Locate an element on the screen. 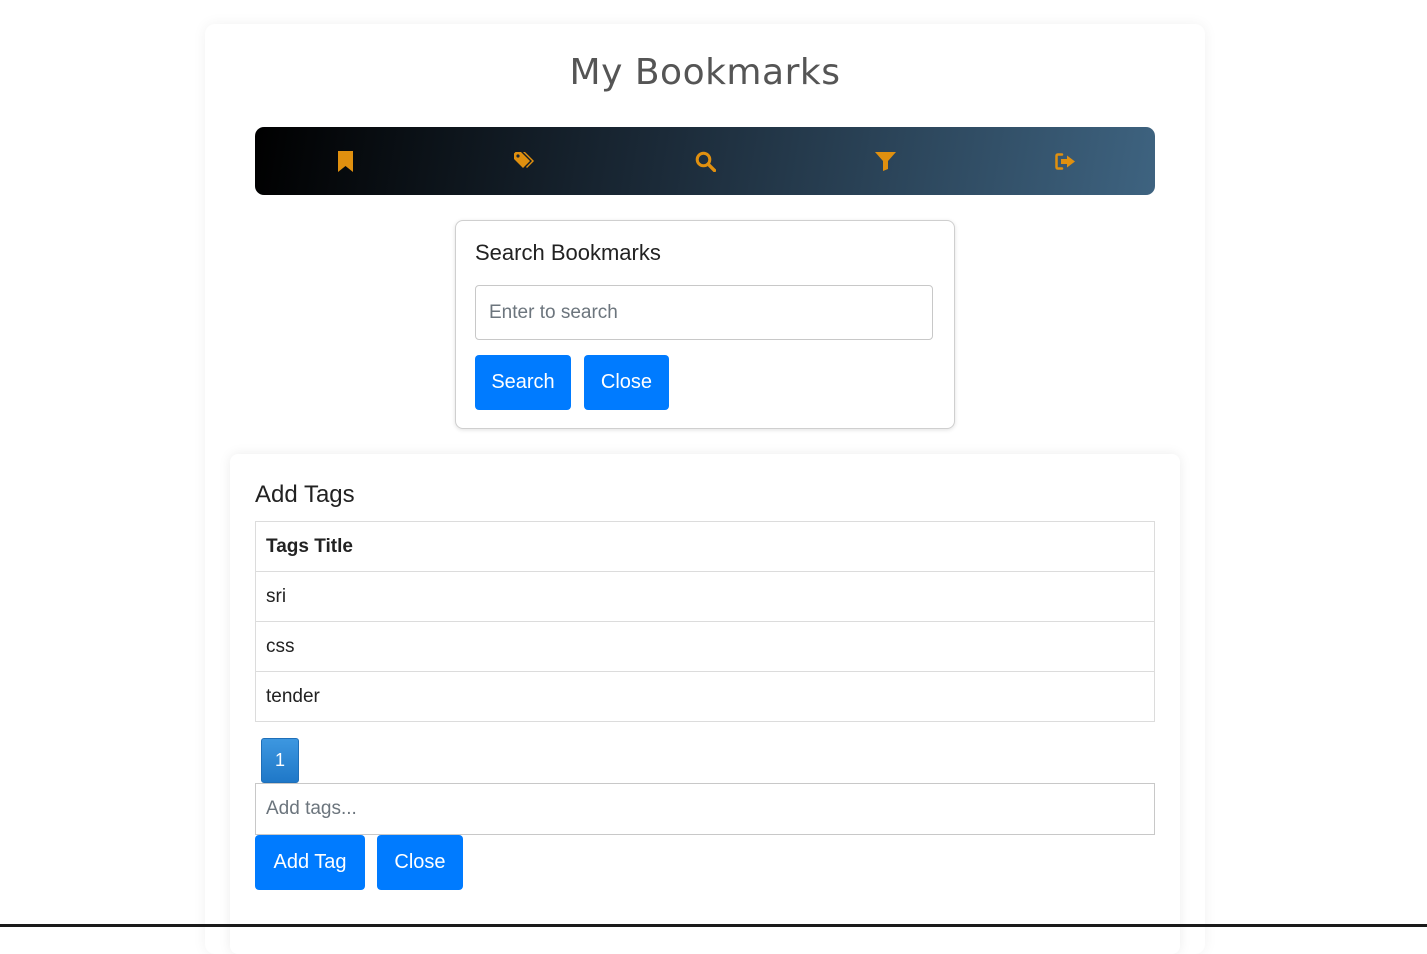  close-search-button: Close is located at coordinates (626, 382).